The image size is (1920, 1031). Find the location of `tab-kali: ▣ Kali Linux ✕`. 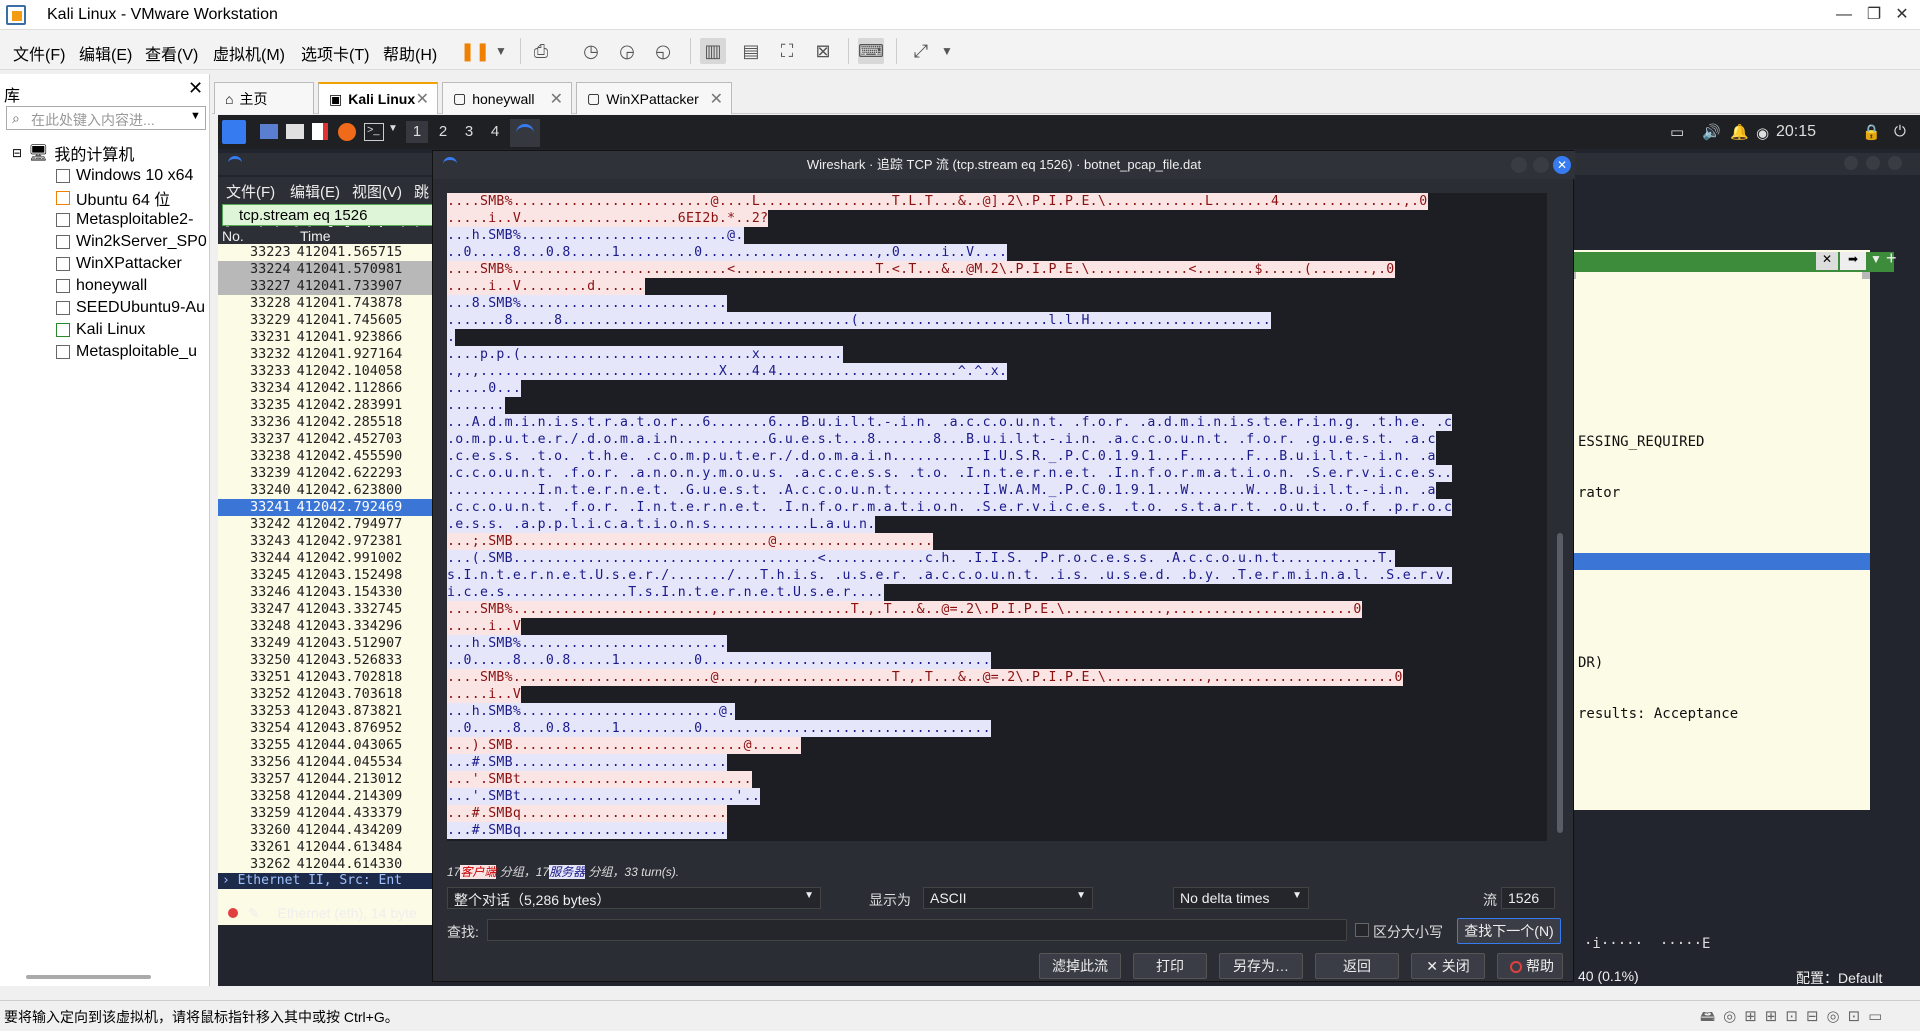

tab-kali: ▣ Kali Linux ✕ is located at coordinates (378, 98).